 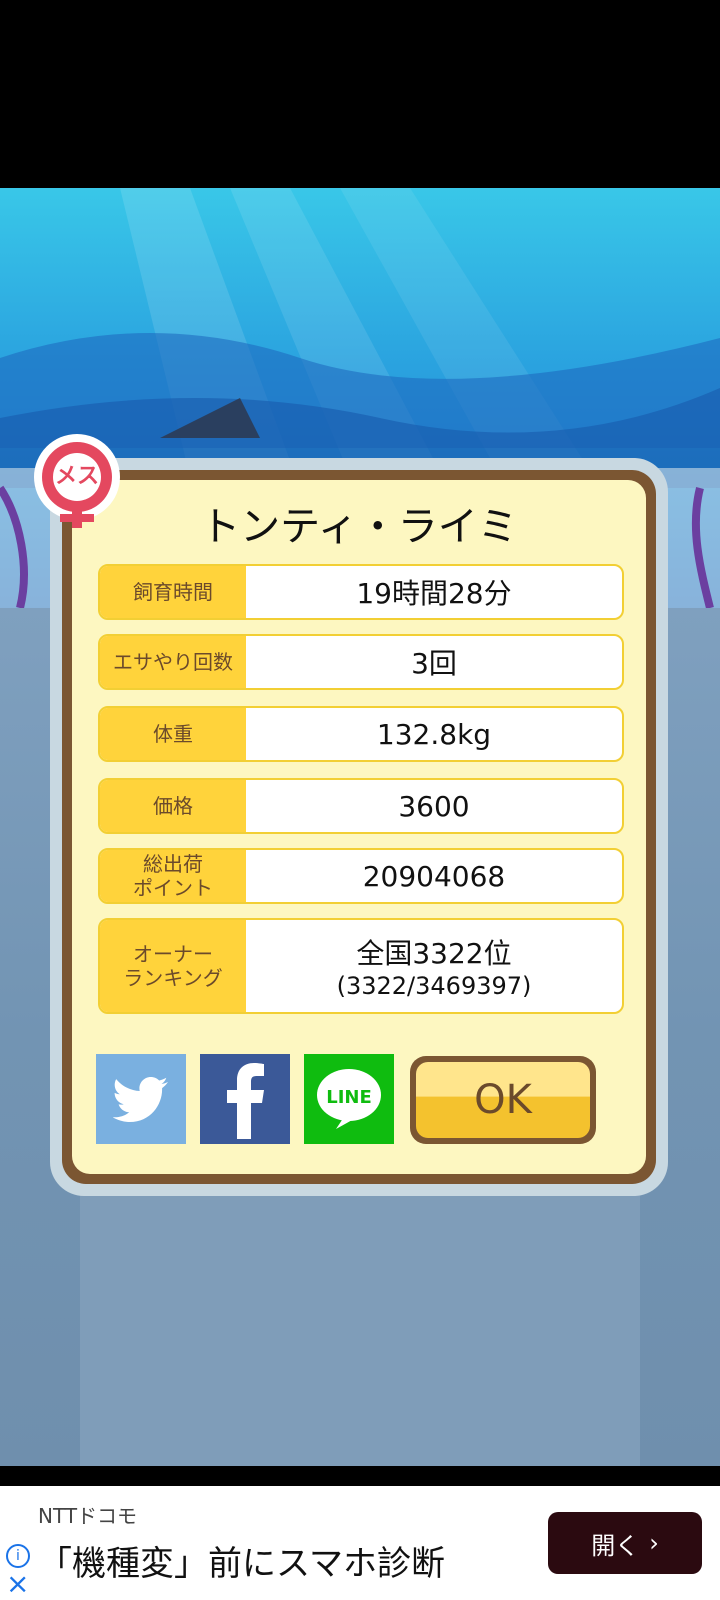 What do you see at coordinates (88, 1516) in the screenshot?
I see `ad-brand: NTTドコモ` at bounding box center [88, 1516].